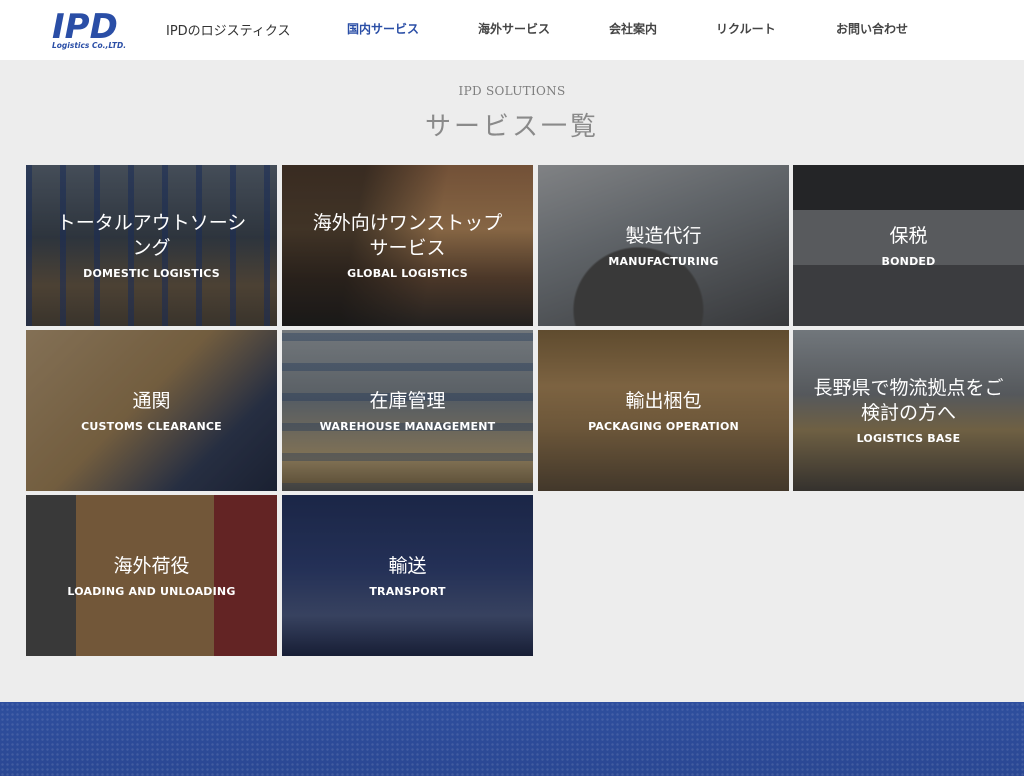 The image size is (1024, 776). What do you see at coordinates (151, 426) in the screenshot?
I see `service-title-en: CUSTOMS CLEARANCE` at bounding box center [151, 426].